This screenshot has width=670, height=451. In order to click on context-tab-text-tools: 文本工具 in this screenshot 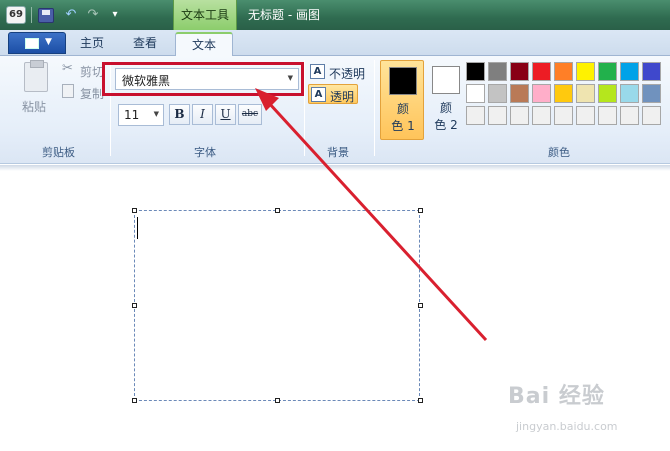, I will do `click(205, 15)`.